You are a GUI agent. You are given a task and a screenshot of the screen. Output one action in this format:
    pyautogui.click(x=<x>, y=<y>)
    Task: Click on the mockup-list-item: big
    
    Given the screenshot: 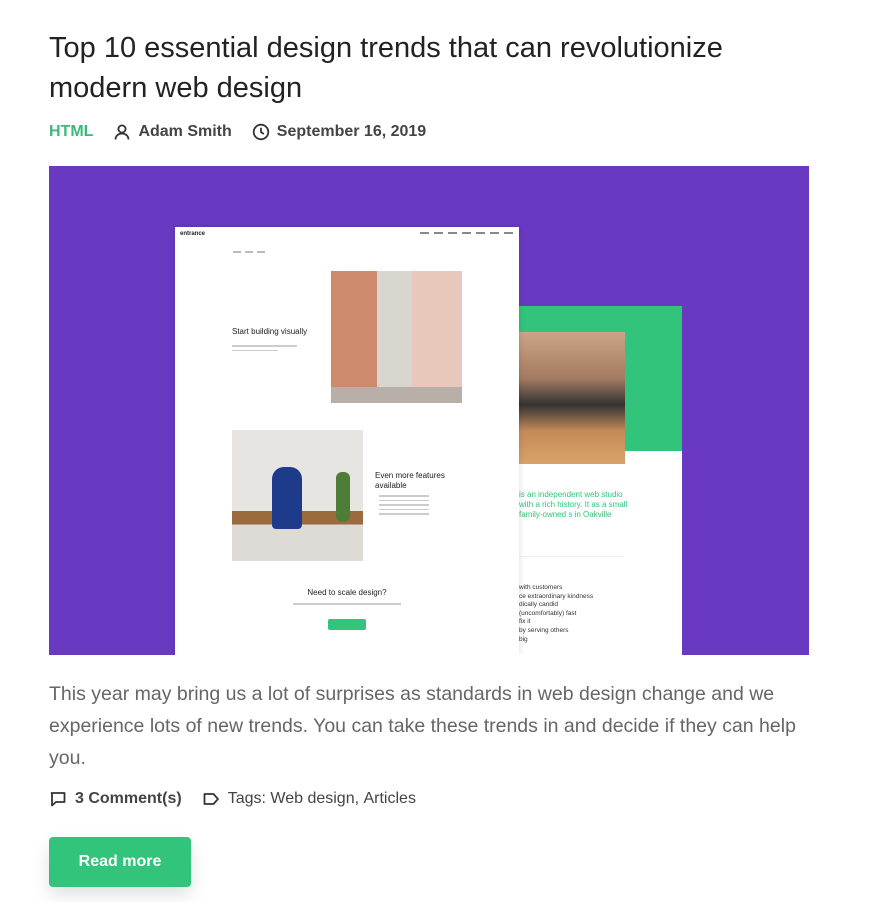 What is the action you would take?
    pyautogui.click(x=523, y=639)
    